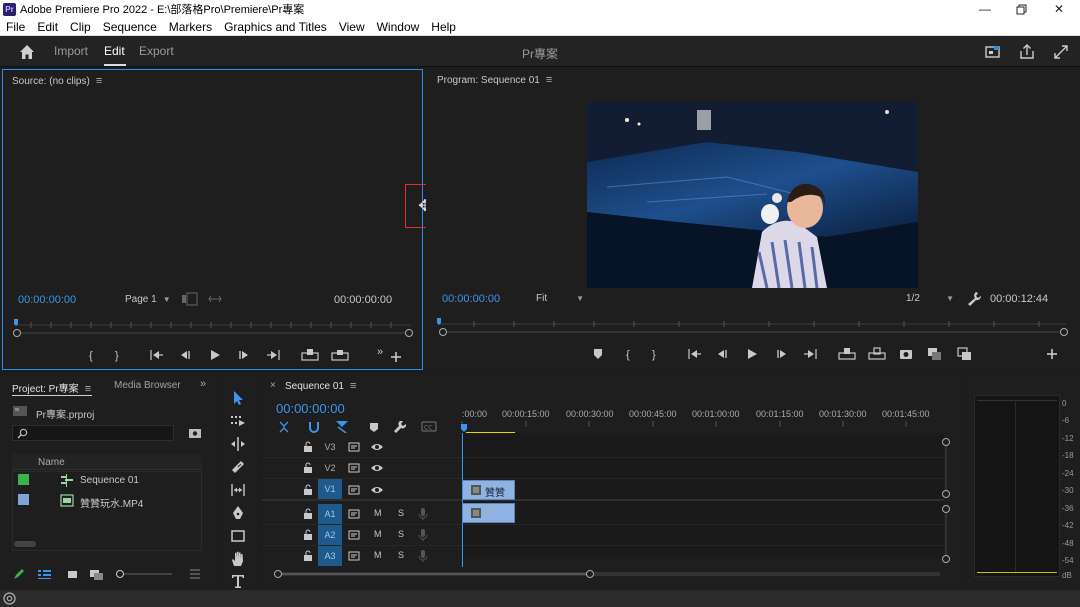 The image size is (1080, 607). What do you see at coordinates (752, 195) in the screenshot?
I see `program-video-frame` at bounding box center [752, 195].